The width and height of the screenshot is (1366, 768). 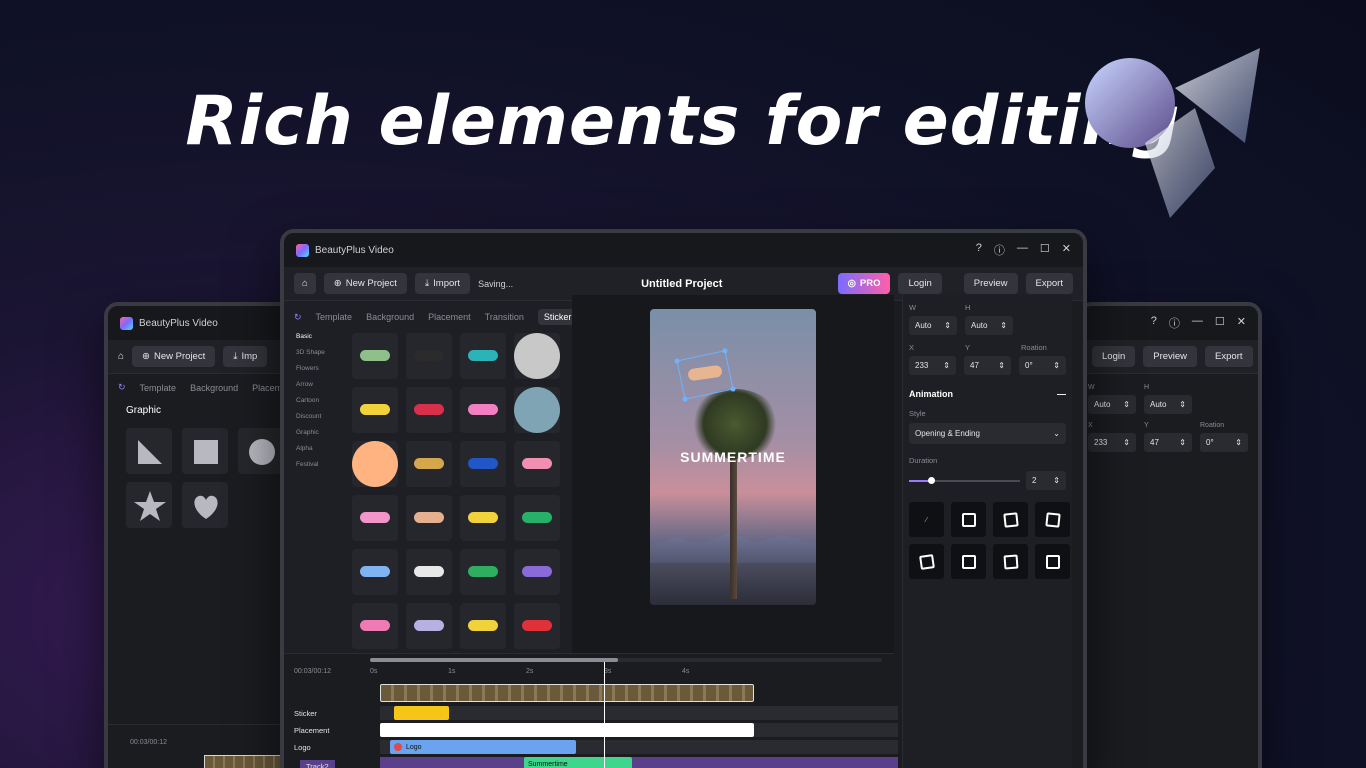 I want to click on left-new-project-button: ⊕ New Project, so click(x=174, y=356).